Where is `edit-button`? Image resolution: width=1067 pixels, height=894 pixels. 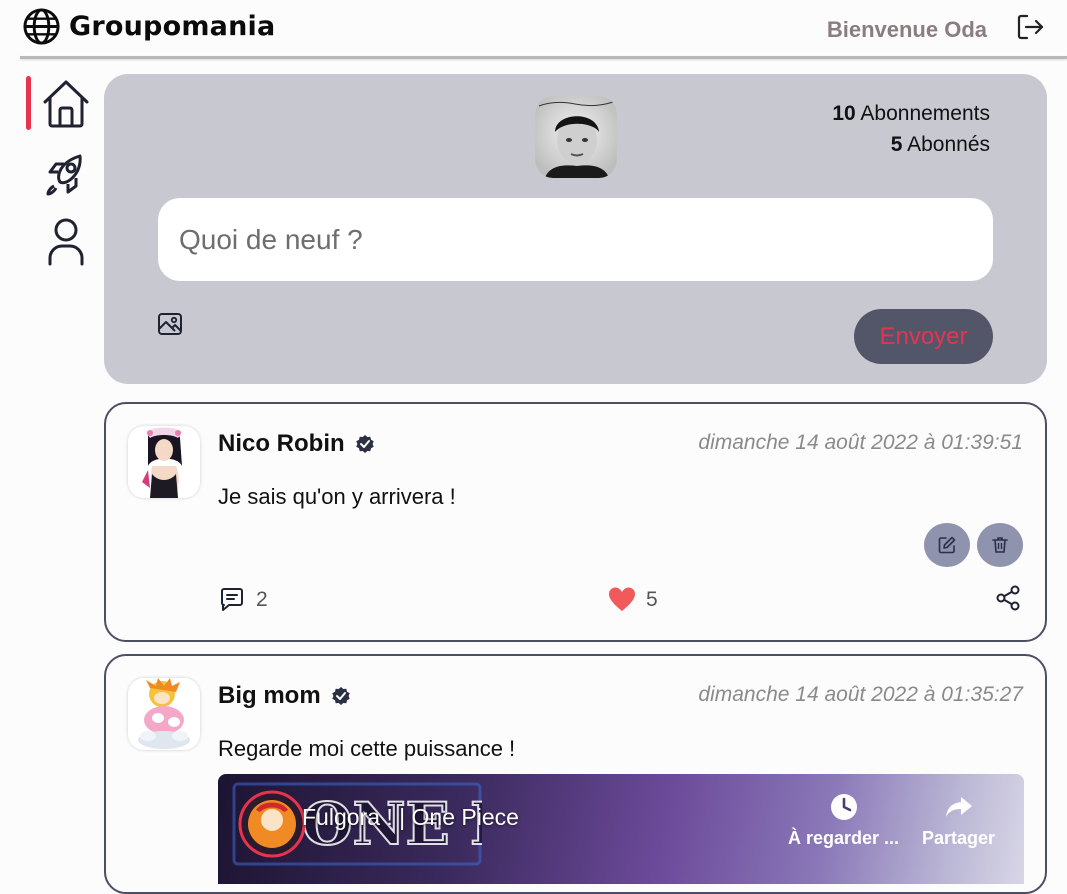
edit-button is located at coordinates (947, 545).